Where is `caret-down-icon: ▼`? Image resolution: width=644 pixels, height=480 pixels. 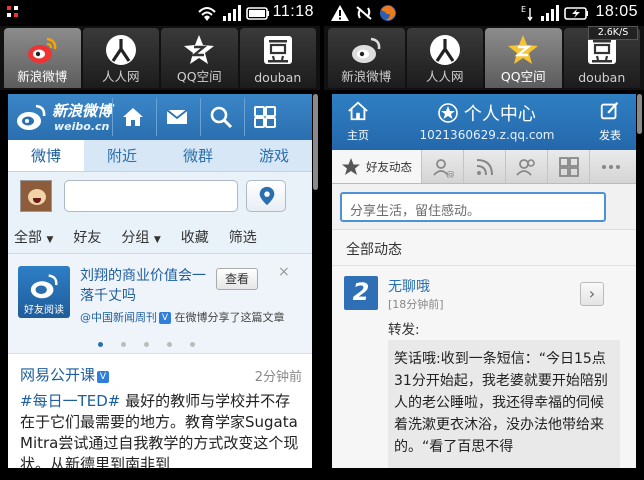
caret-down-icon: ▼ is located at coordinates (50, 239).